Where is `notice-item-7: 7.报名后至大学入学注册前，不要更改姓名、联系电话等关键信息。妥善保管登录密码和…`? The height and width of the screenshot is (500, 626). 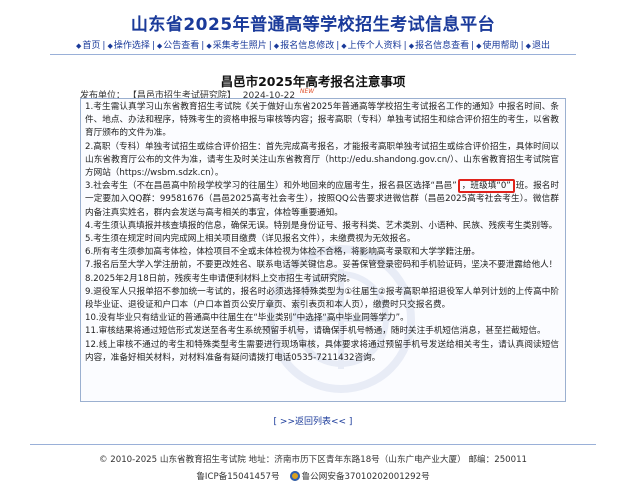
notice-item-7: 7.报名后至大学入学注册前，不要更改姓名、联系电话等关键信息。妥善保管登录密码和… is located at coordinates (321, 265).